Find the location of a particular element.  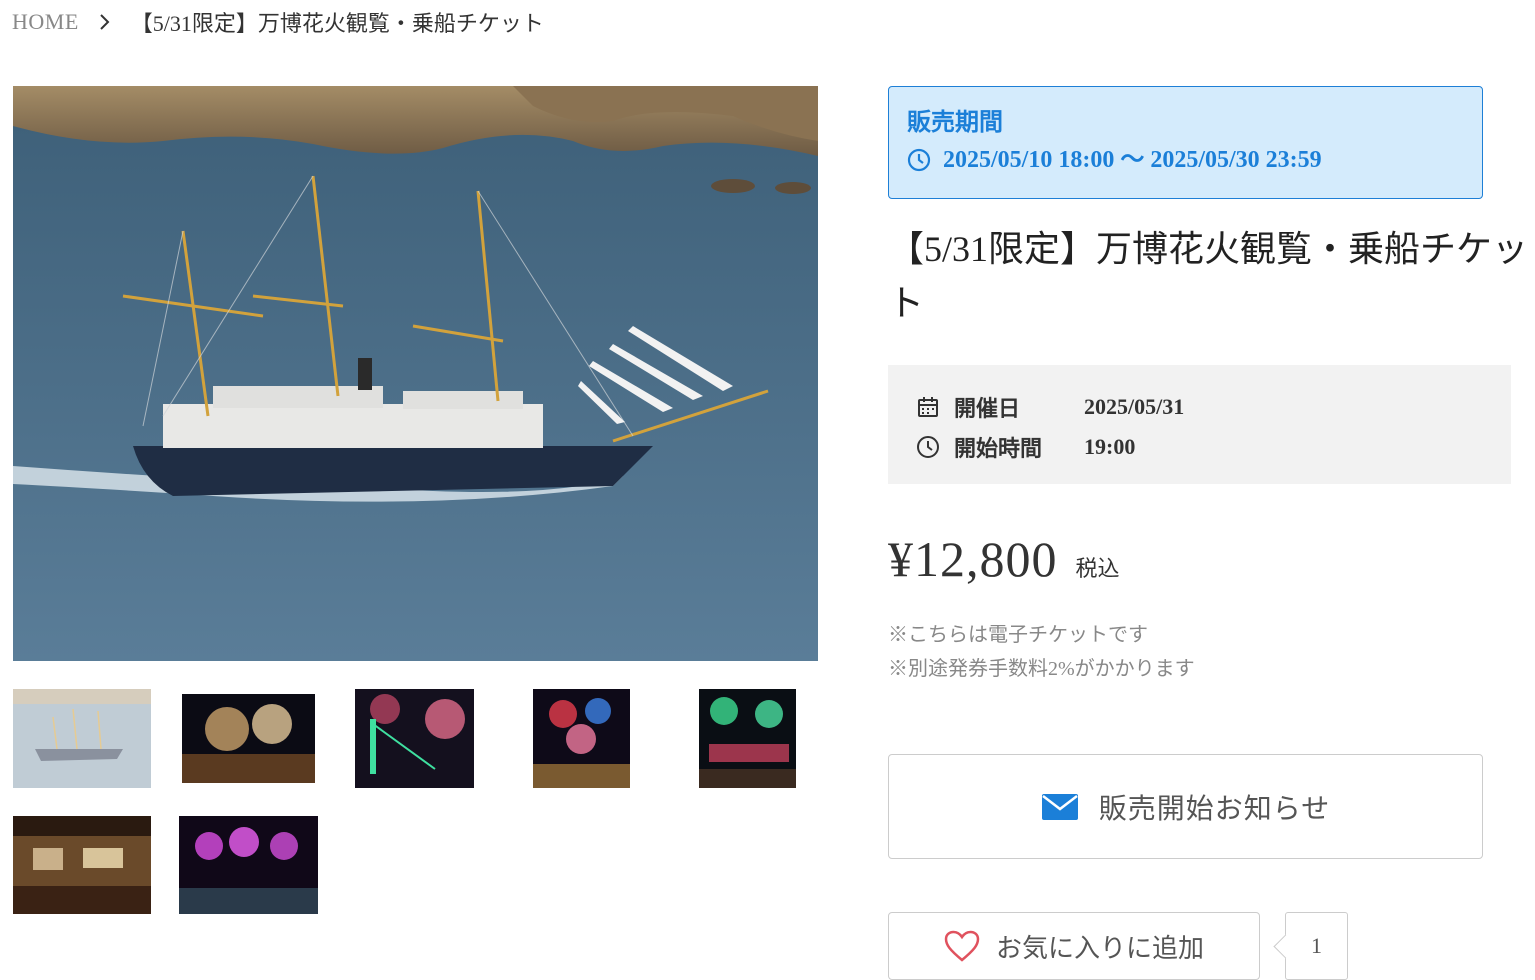

thumbnail-fireworks-colorful is located at coordinates (581, 738).